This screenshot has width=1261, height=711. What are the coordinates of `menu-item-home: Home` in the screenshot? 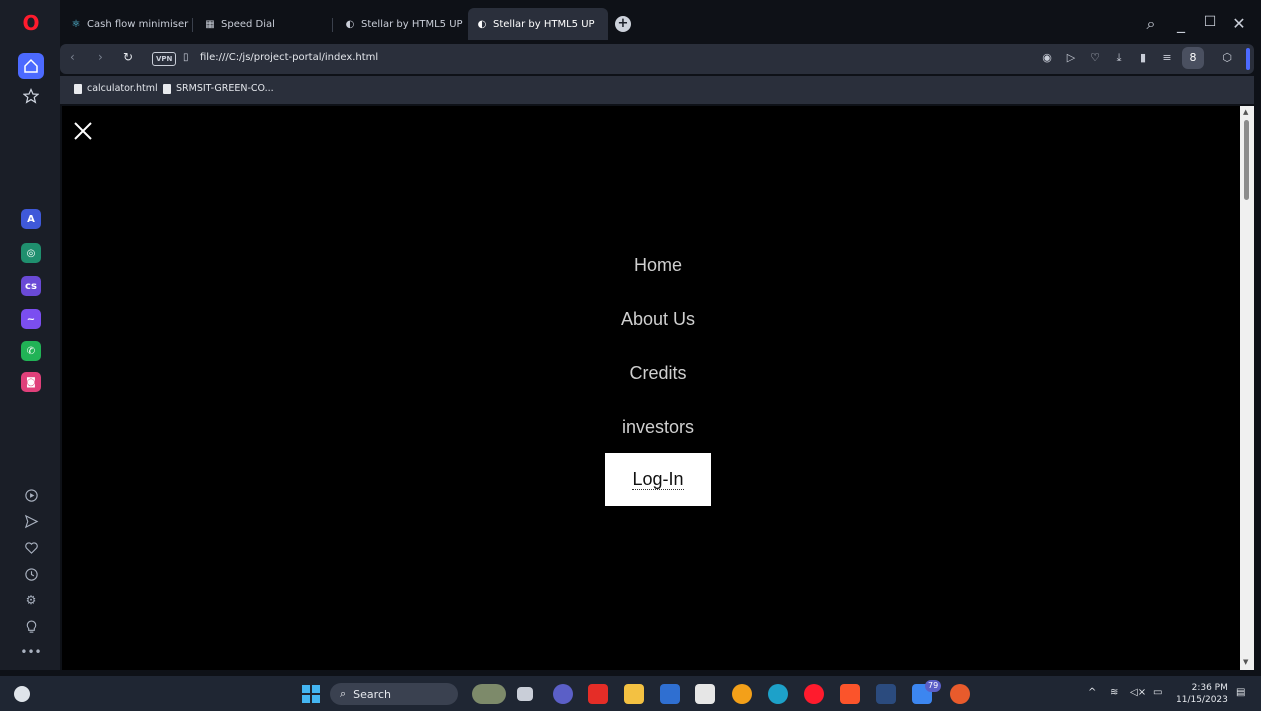 It's located at (658, 273).